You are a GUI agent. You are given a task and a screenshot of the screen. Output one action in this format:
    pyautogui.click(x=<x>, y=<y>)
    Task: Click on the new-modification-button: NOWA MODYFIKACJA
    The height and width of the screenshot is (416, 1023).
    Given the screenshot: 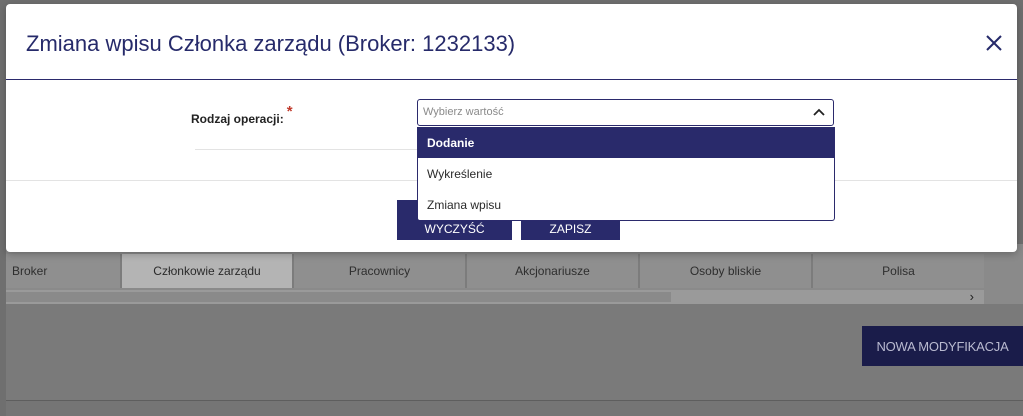 What is the action you would take?
    pyautogui.click(x=942, y=346)
    